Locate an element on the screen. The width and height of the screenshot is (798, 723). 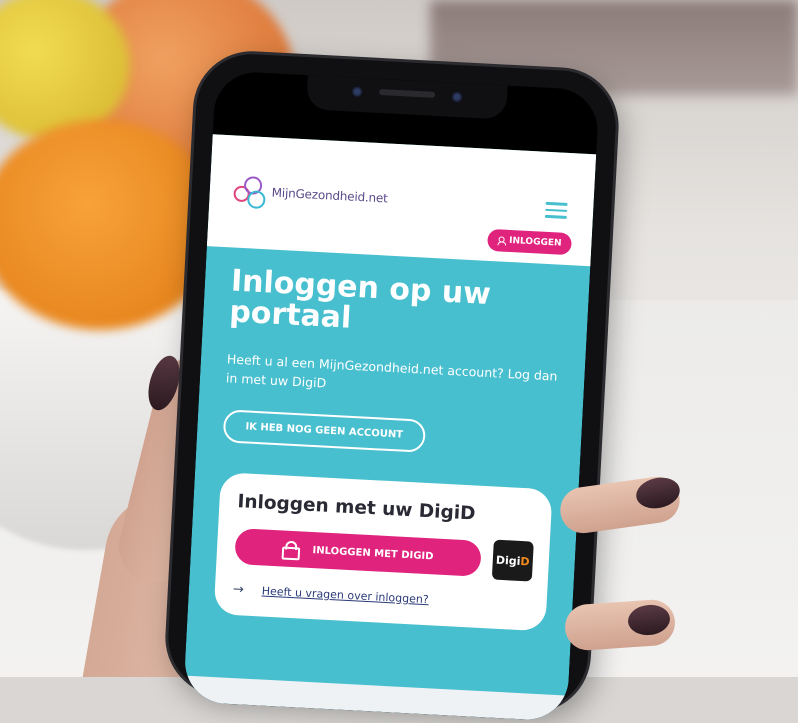
digid-card-actions: INLOGGEN MET DIGID Digi D is located at coordinates (384, 554).